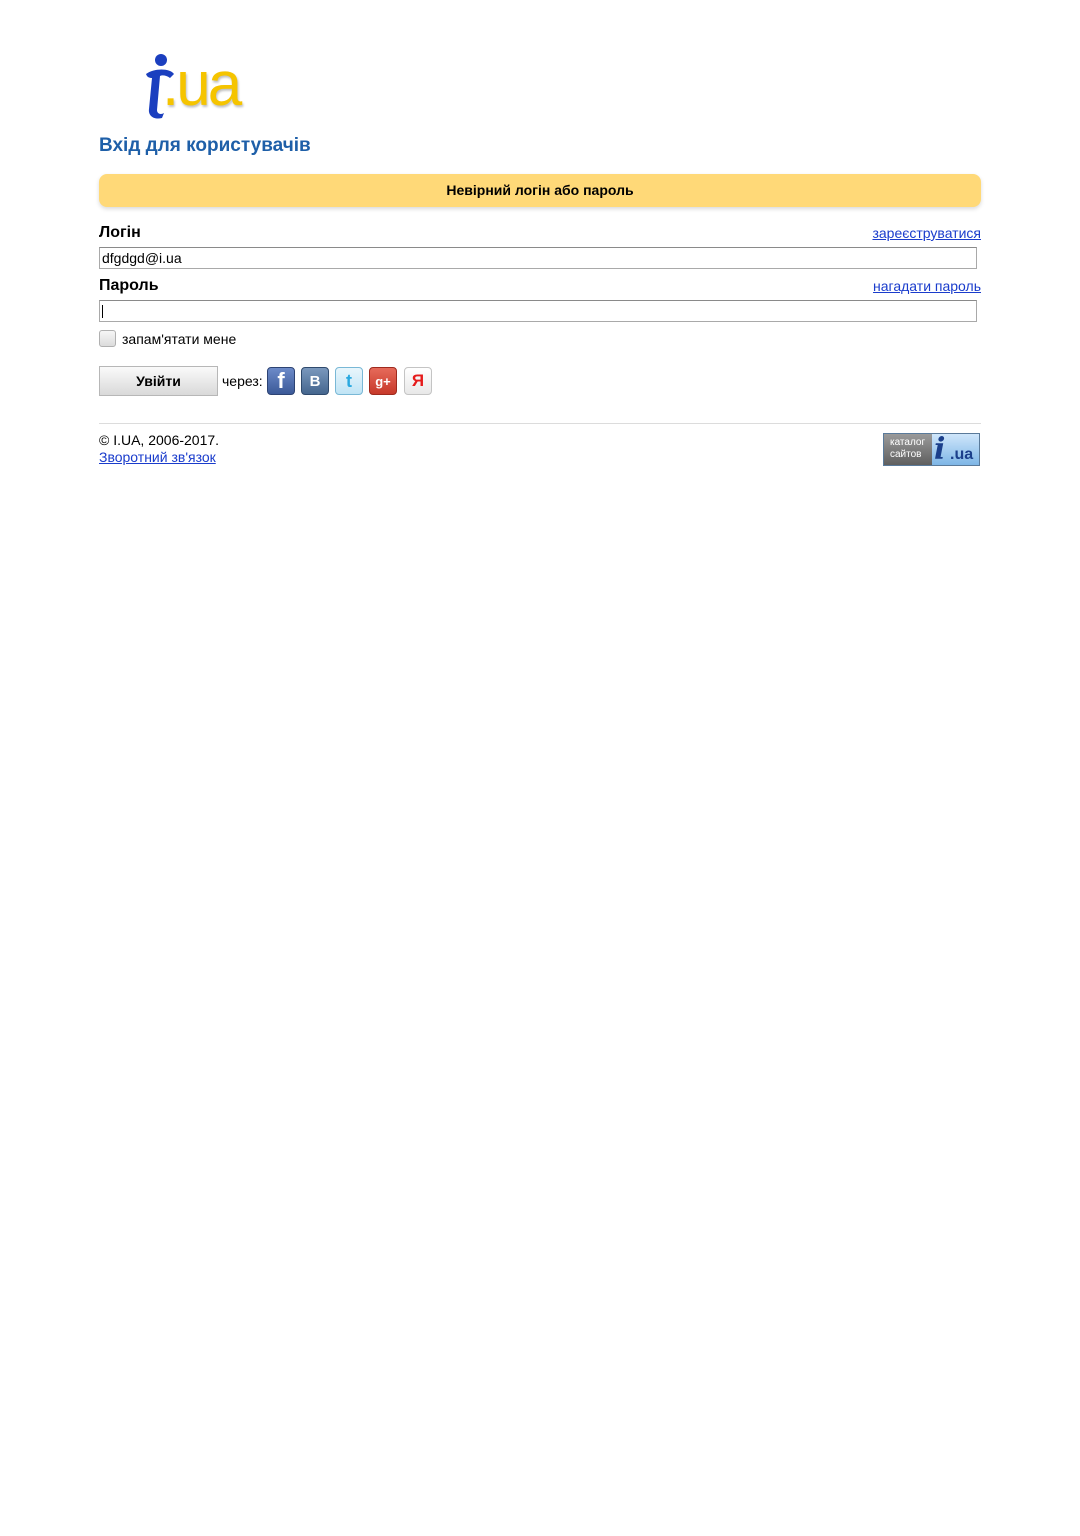 Image resolution: width=1080 pixels, height=1536 pixels. I want to click on site-logo: .ua, so click(200, 87).